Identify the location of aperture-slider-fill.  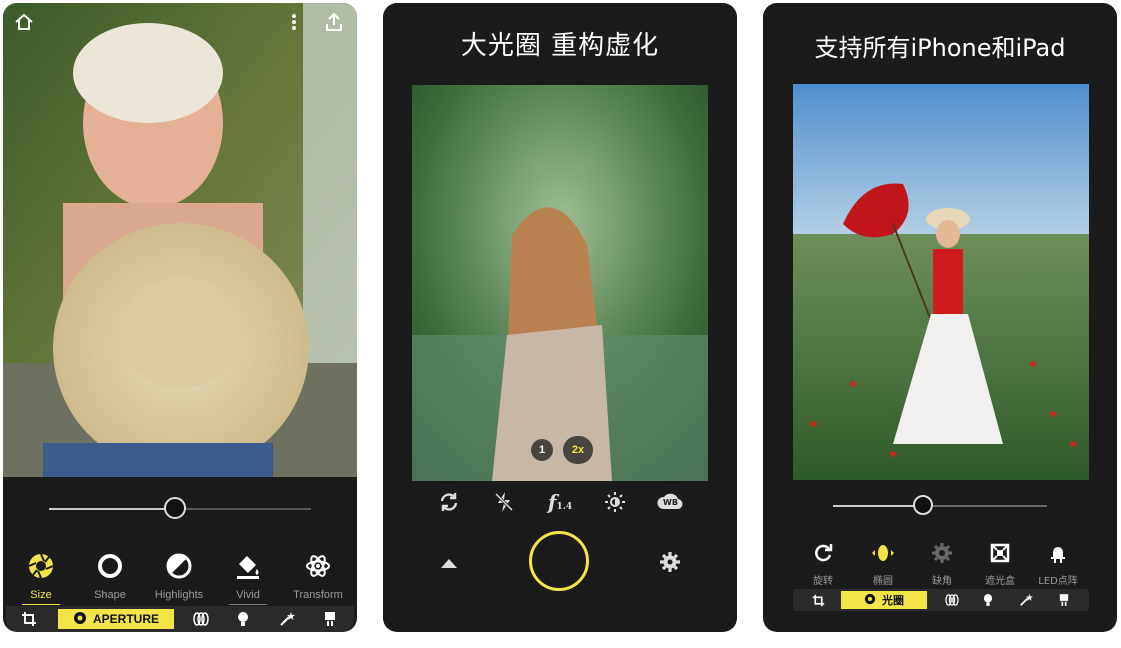
(878, 506).